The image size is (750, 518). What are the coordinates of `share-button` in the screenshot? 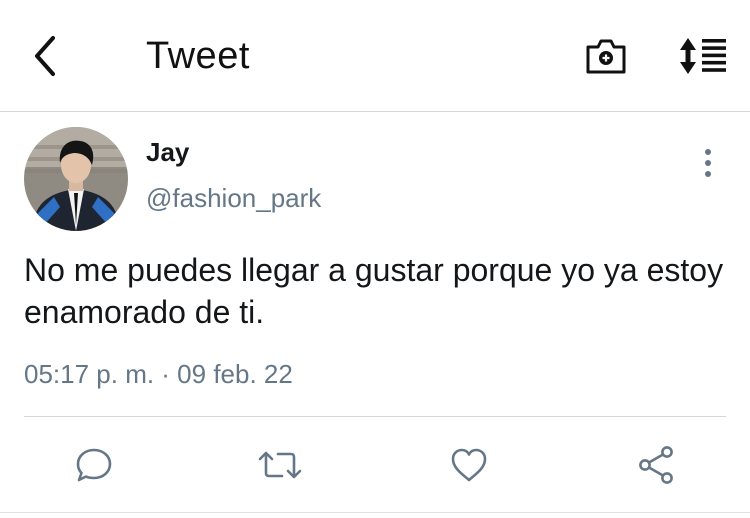 It's located at (656, 465).